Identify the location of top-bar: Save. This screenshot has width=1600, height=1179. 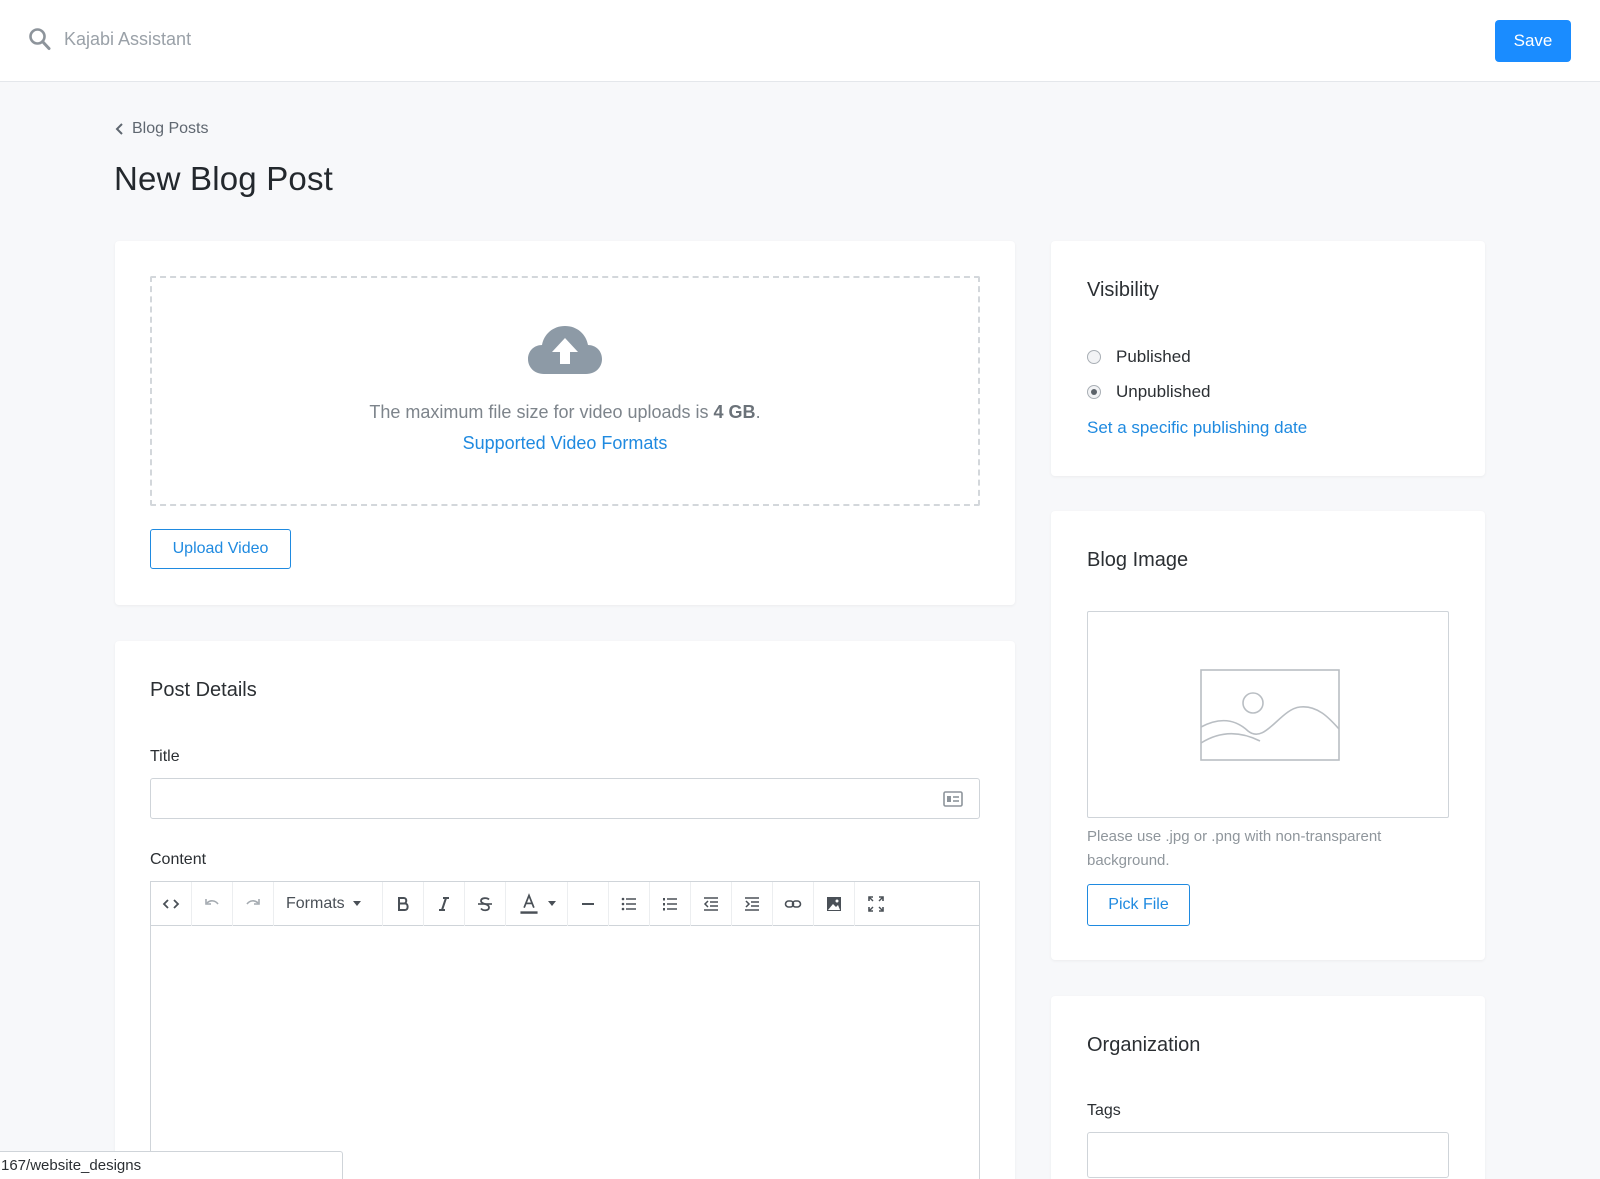
(800, 41).